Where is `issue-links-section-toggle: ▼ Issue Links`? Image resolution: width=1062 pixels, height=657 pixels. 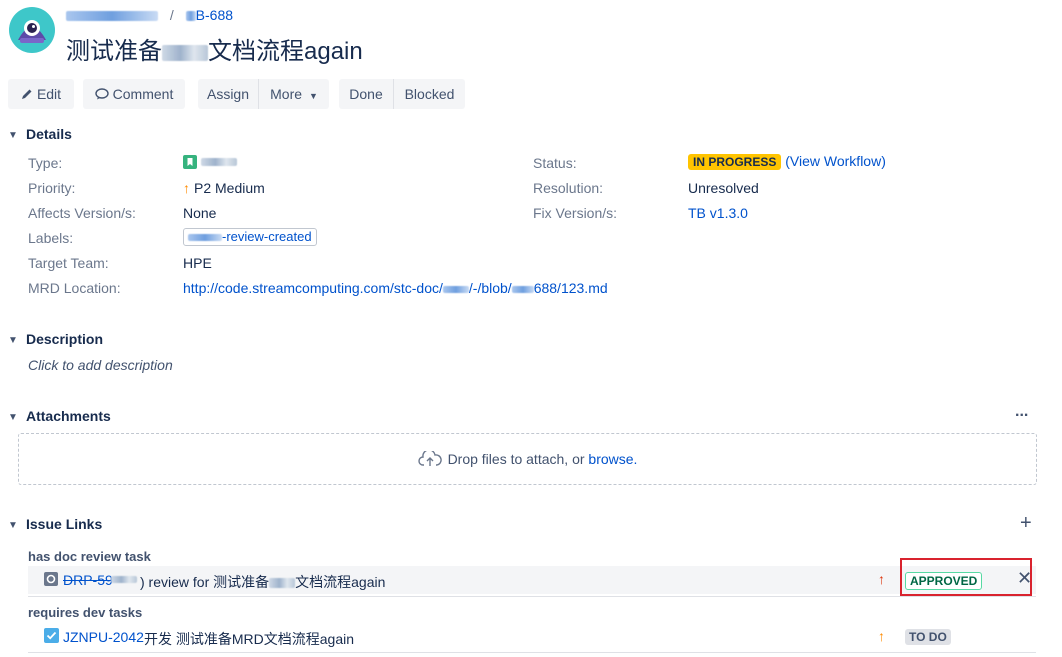
issue-links-section-toggle: ▼ Issue Links is located at coordinates (55, 524).